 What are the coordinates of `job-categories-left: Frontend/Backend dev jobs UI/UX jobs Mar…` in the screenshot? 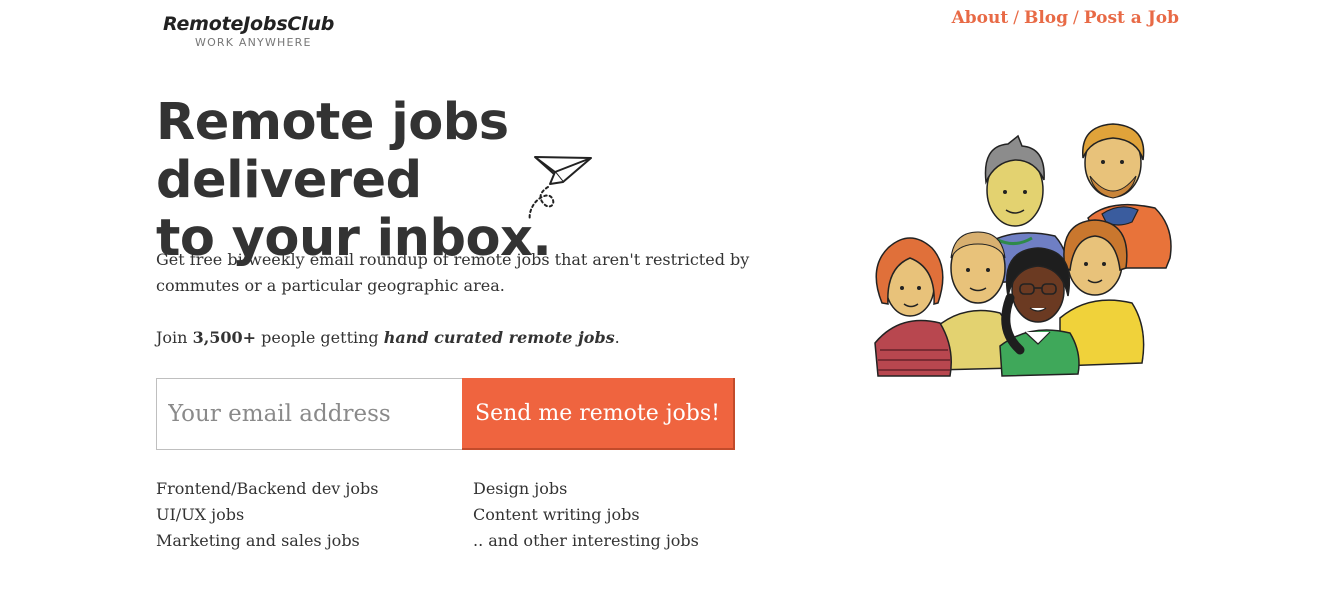 It's located at (267, 515).